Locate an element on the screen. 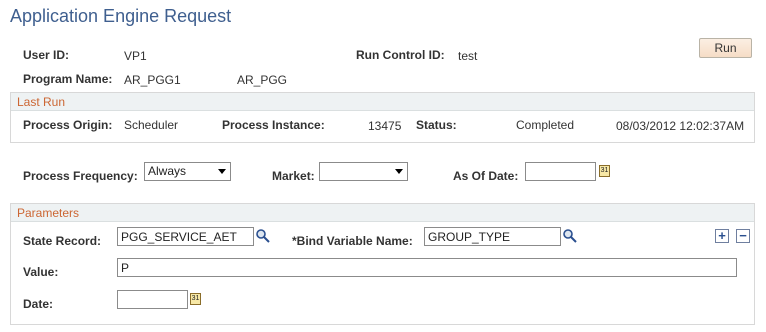 This screenshot has height=332, width=766. as-of-date-label: As Of Date: is located at coordinates (486, 176).